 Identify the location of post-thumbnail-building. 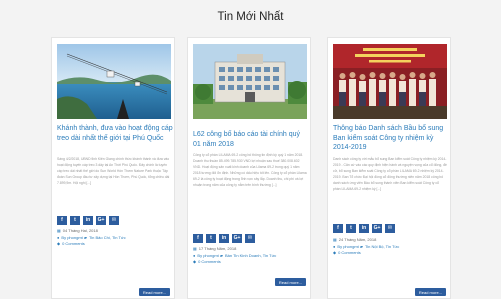
(250, 81).